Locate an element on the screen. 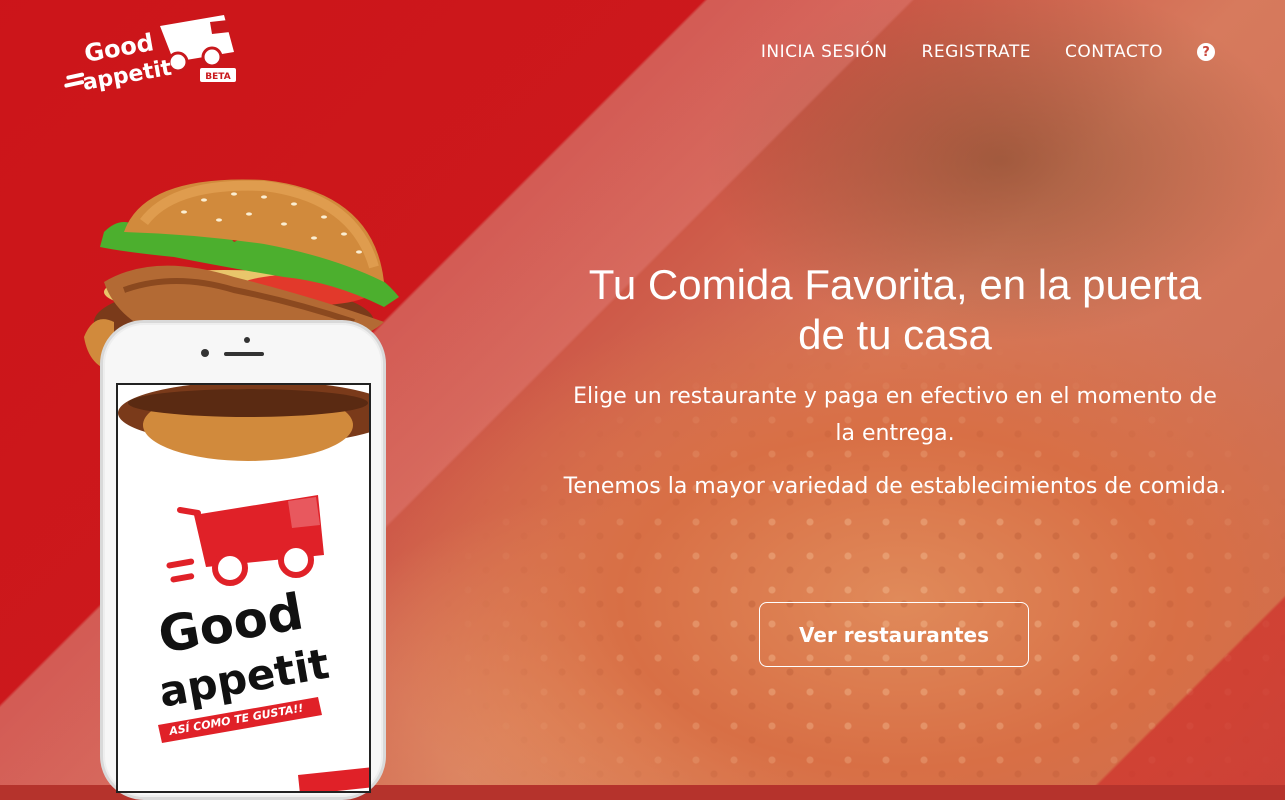 This screenshot has width=1285, height=800. question-circle-icon: ? is located at coordinates (1206, 52).